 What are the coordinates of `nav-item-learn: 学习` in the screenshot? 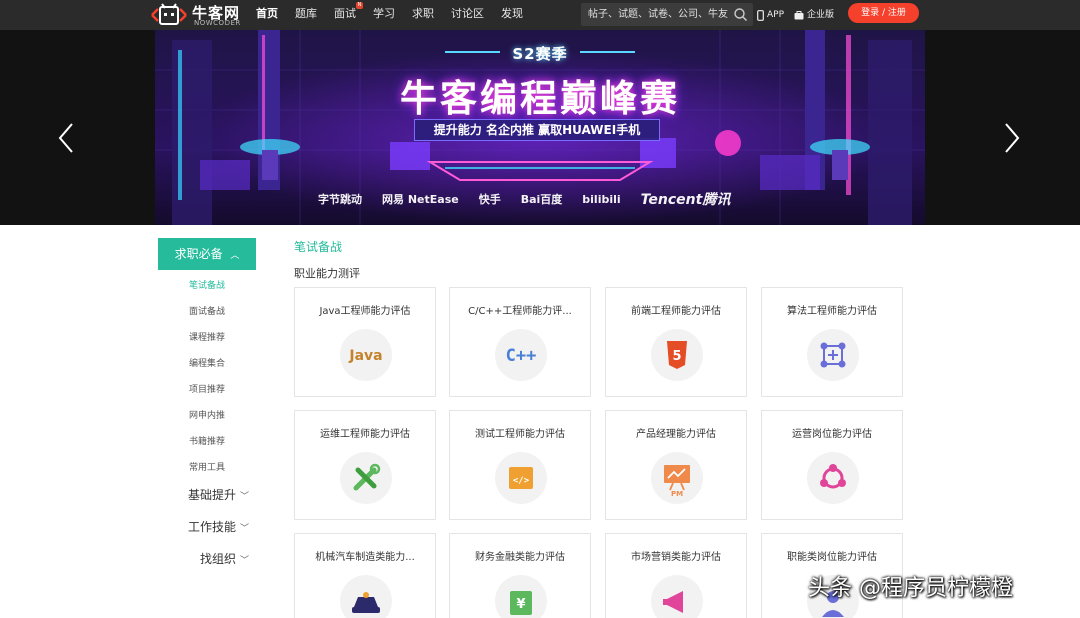 It's located at (384, 15).